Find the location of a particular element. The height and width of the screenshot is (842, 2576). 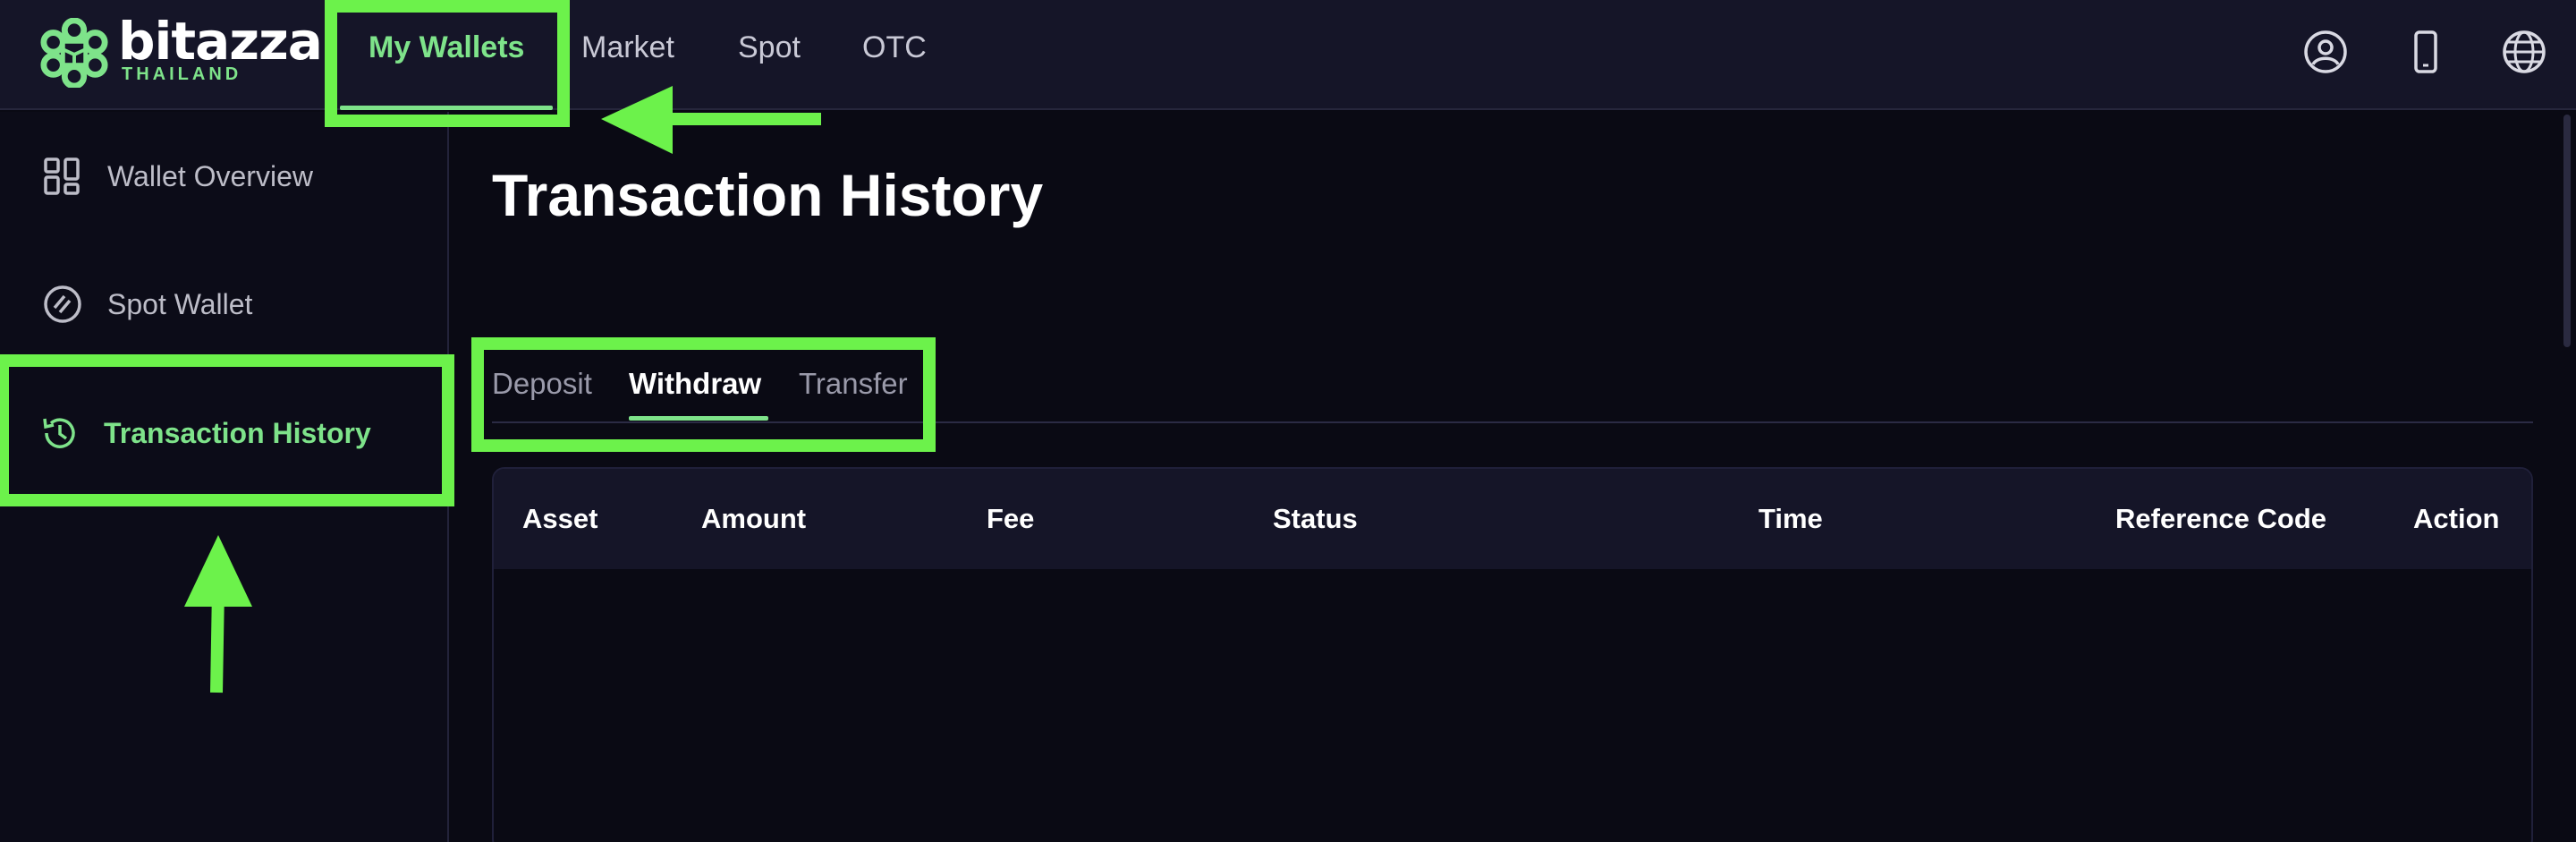

sidebar-item-spot-wallet: Spot Wallet is located at coordinates (147, 304).